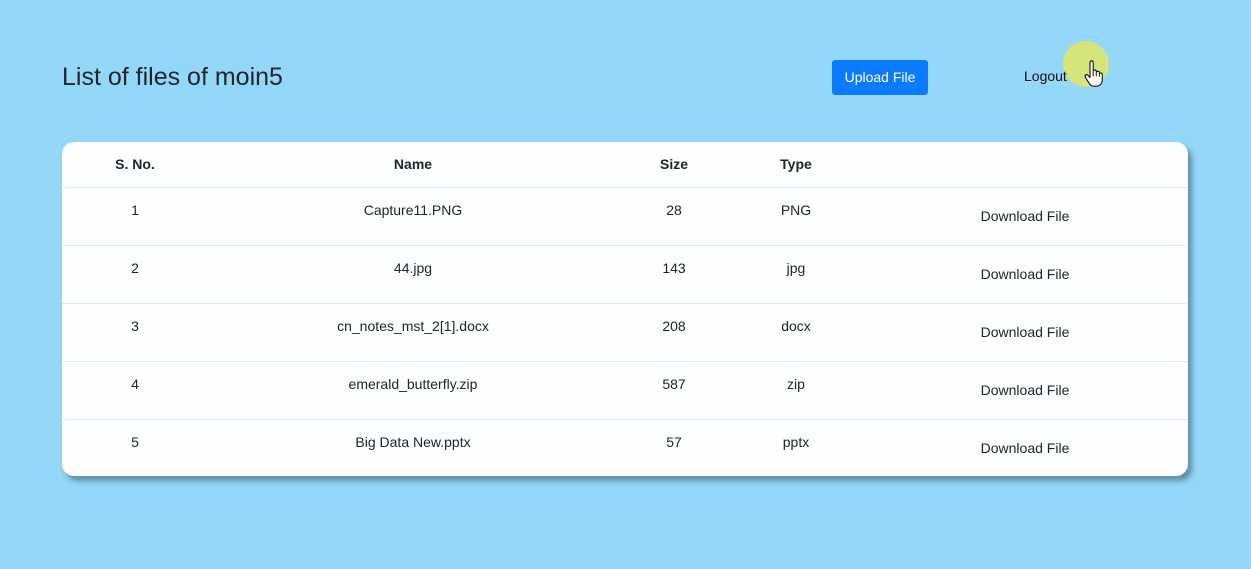 The image size is (1251, 569). What do you see at coordinates (673, 164) in the screenshot?
I see `column-header-size: Size` at bounding box center [673, 164].